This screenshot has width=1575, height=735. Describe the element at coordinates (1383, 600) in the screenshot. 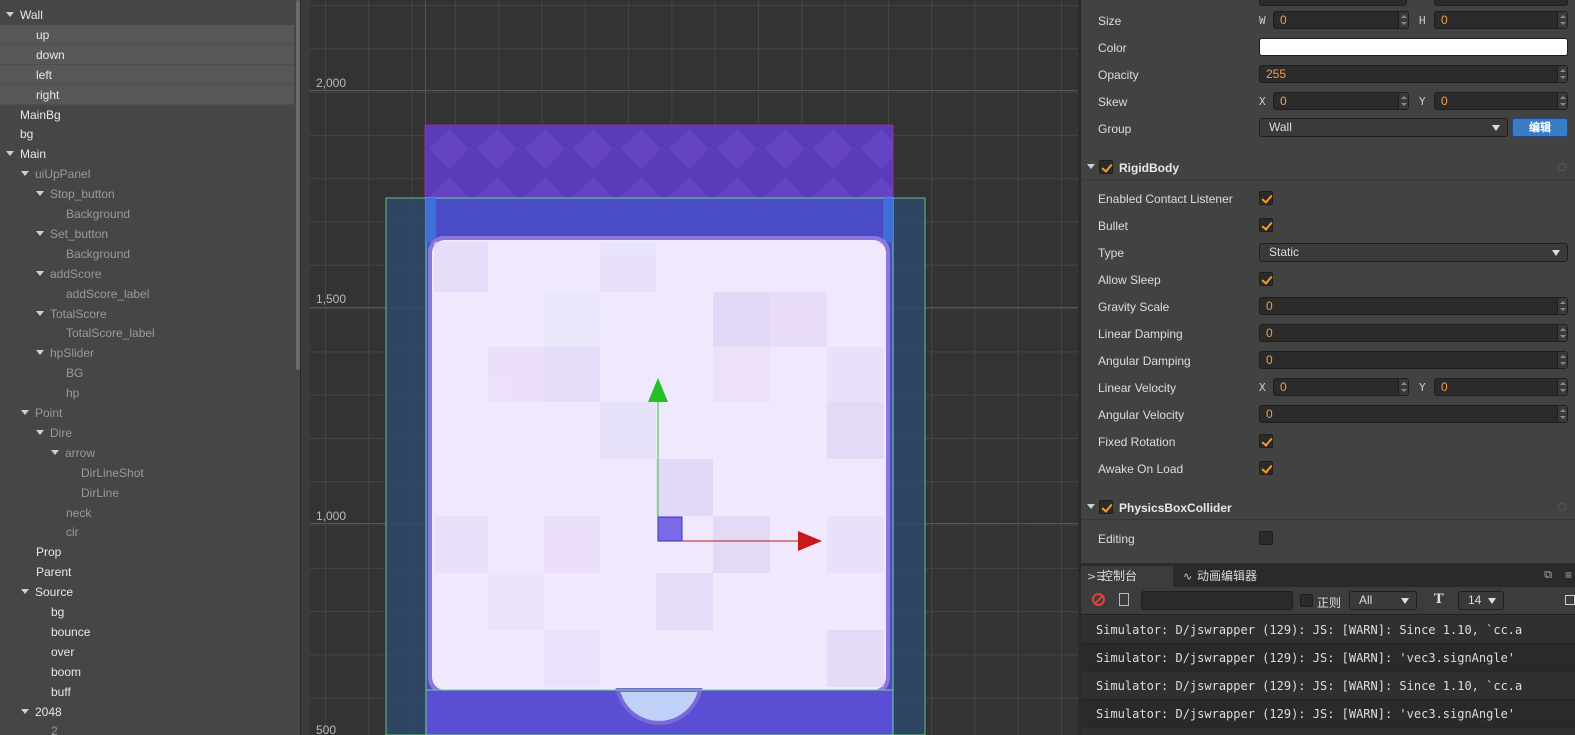

I see `log-level-dropdown: All` at that location.